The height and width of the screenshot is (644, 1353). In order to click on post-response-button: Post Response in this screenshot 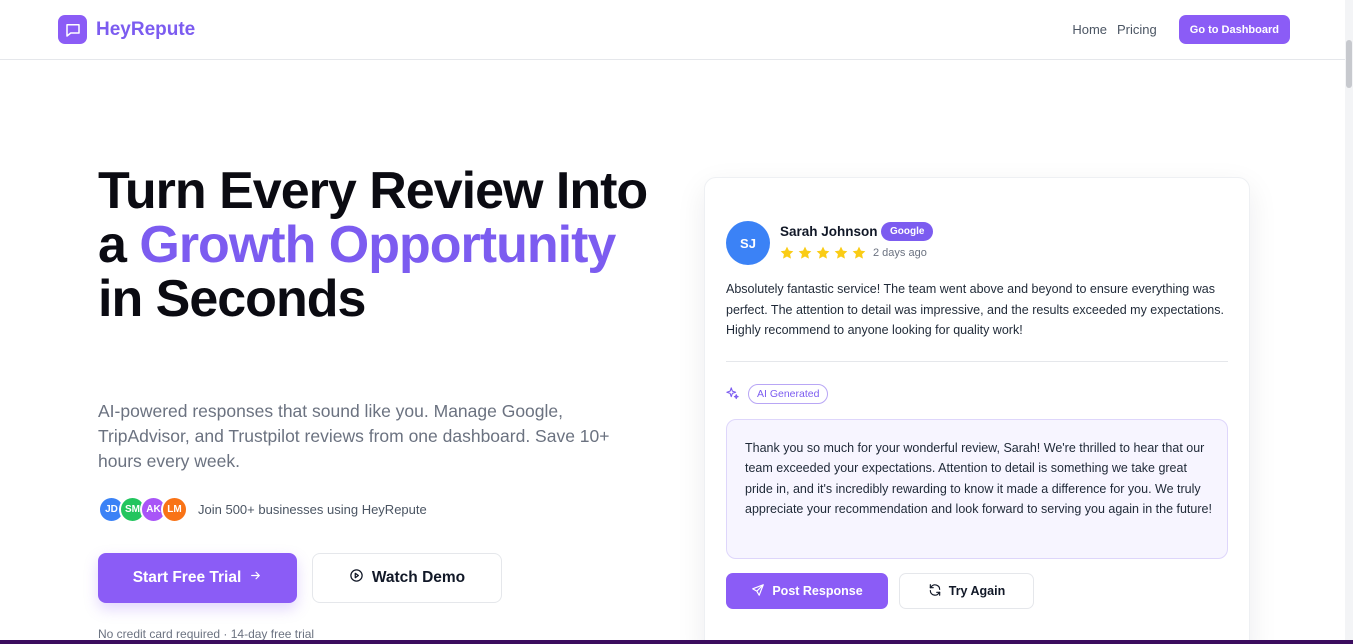, I will do `click(807, 591)`.